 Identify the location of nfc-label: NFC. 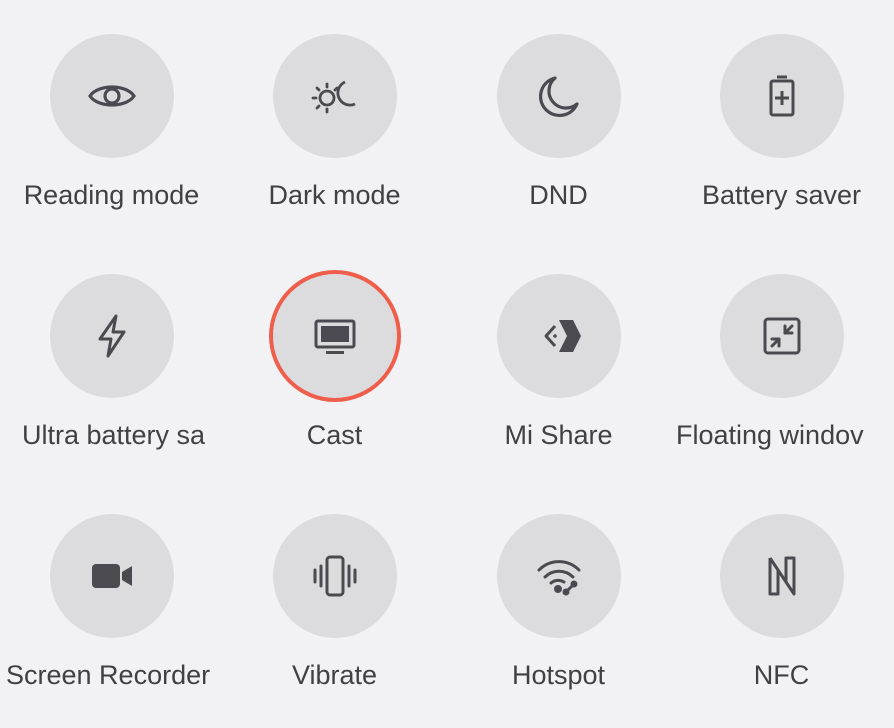
(781, 675).